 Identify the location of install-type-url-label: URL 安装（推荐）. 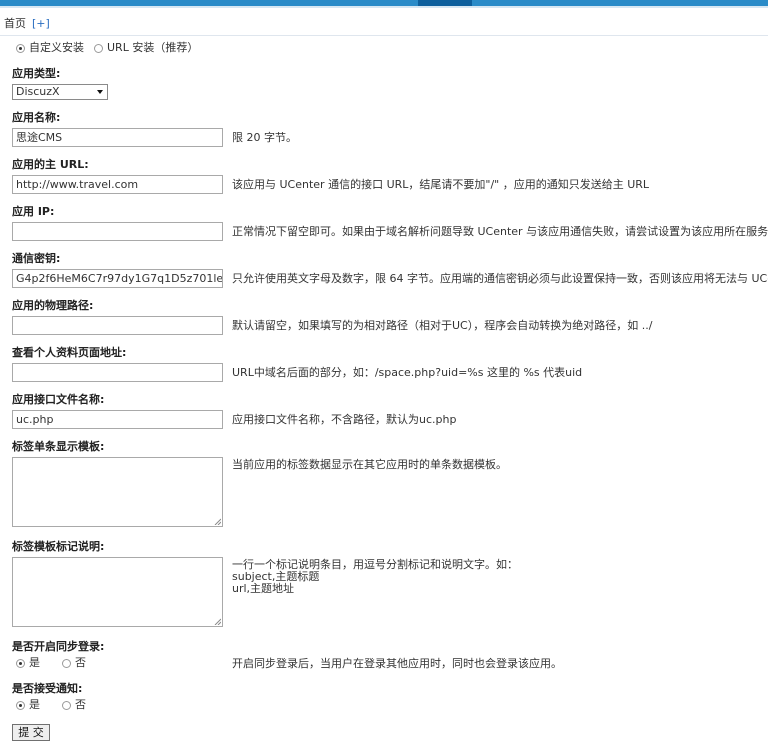
(153, 47).